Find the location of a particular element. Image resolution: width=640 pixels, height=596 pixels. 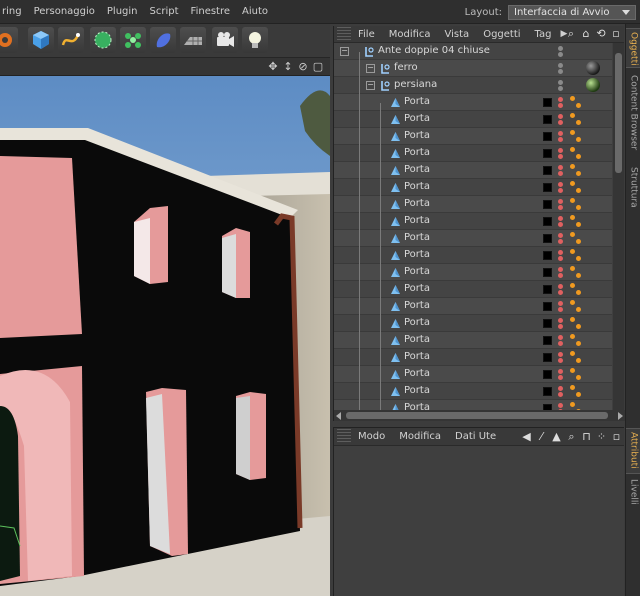

deformer-icon is located at coordinates (163, 40).